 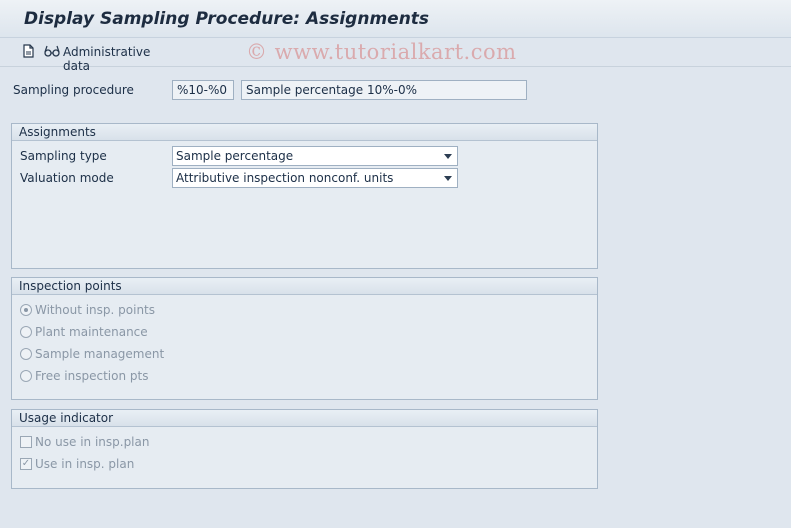 What do you see at coordinates (304, 132) in the screenshot?
I see `assignments-group-title: Assignments` at bounding box center [304, 132].